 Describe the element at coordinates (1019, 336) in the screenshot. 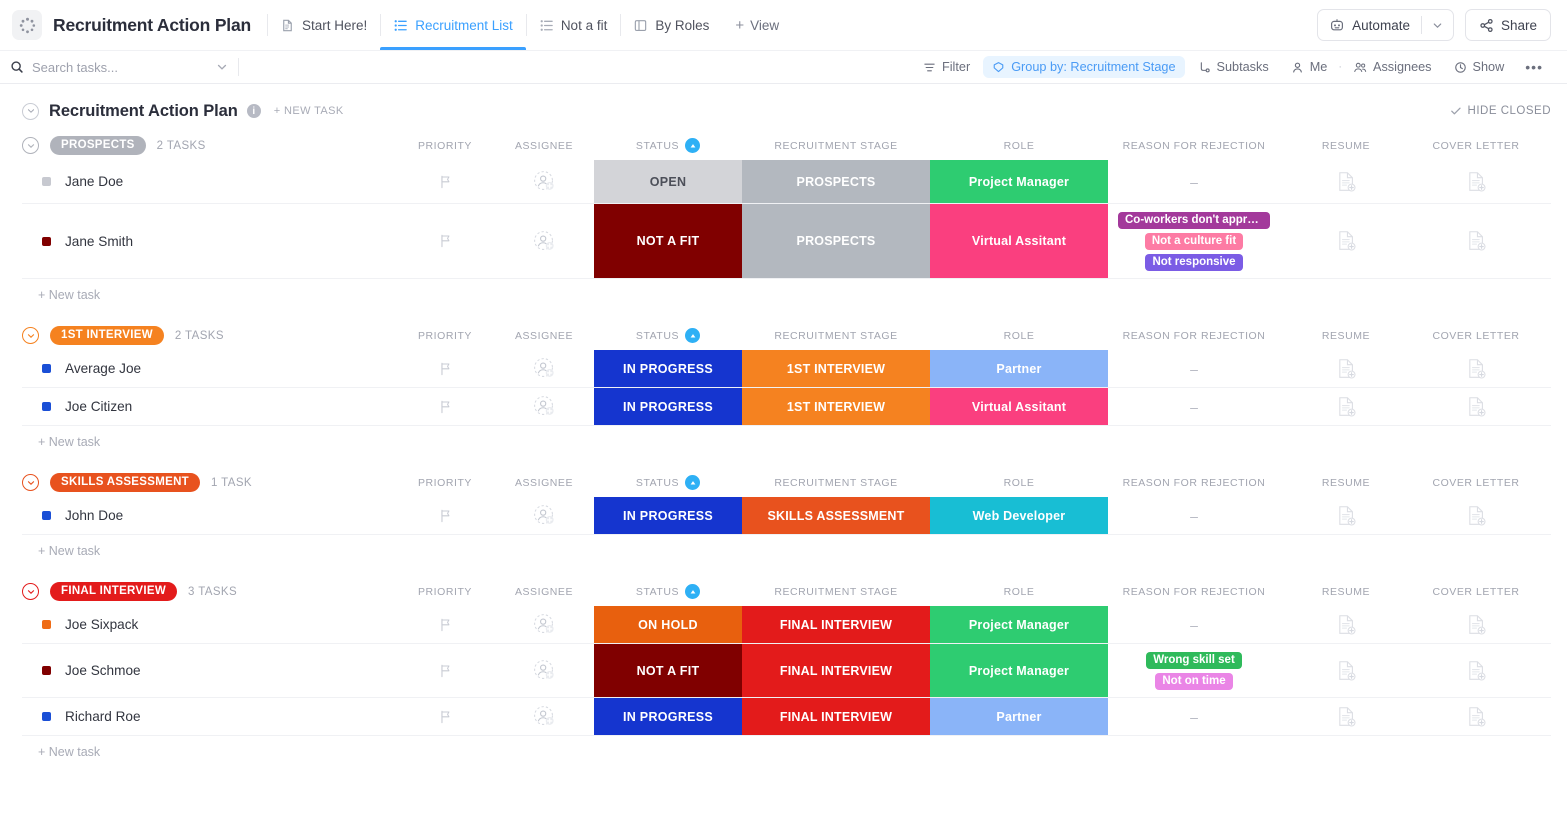

I see `column-header-role: ROLE` at that location.